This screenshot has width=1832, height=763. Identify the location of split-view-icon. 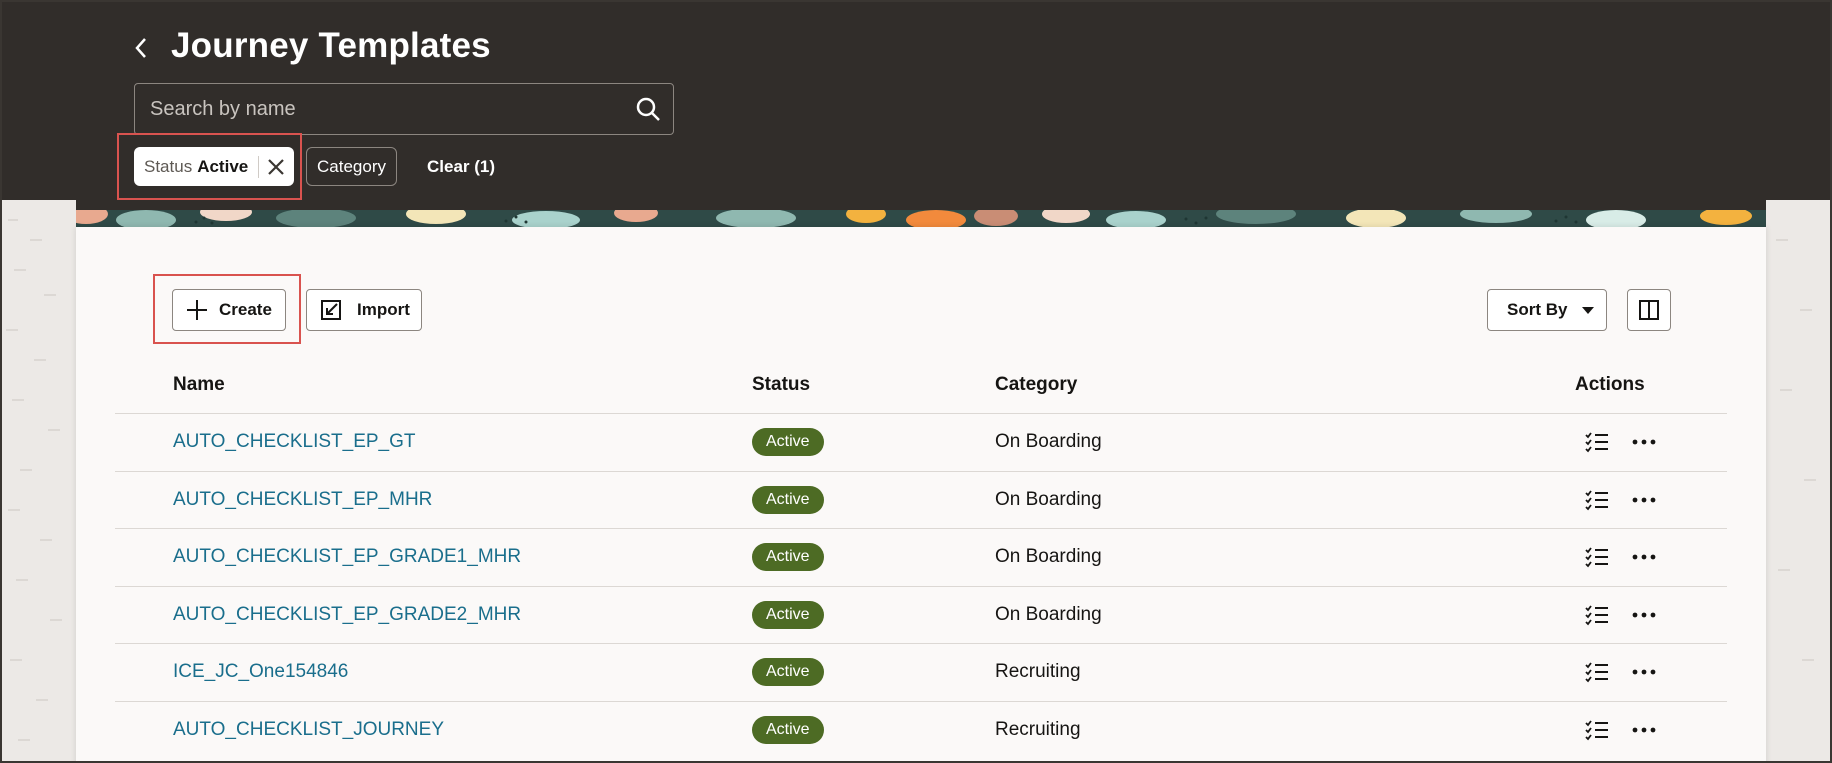
(1649, 310).